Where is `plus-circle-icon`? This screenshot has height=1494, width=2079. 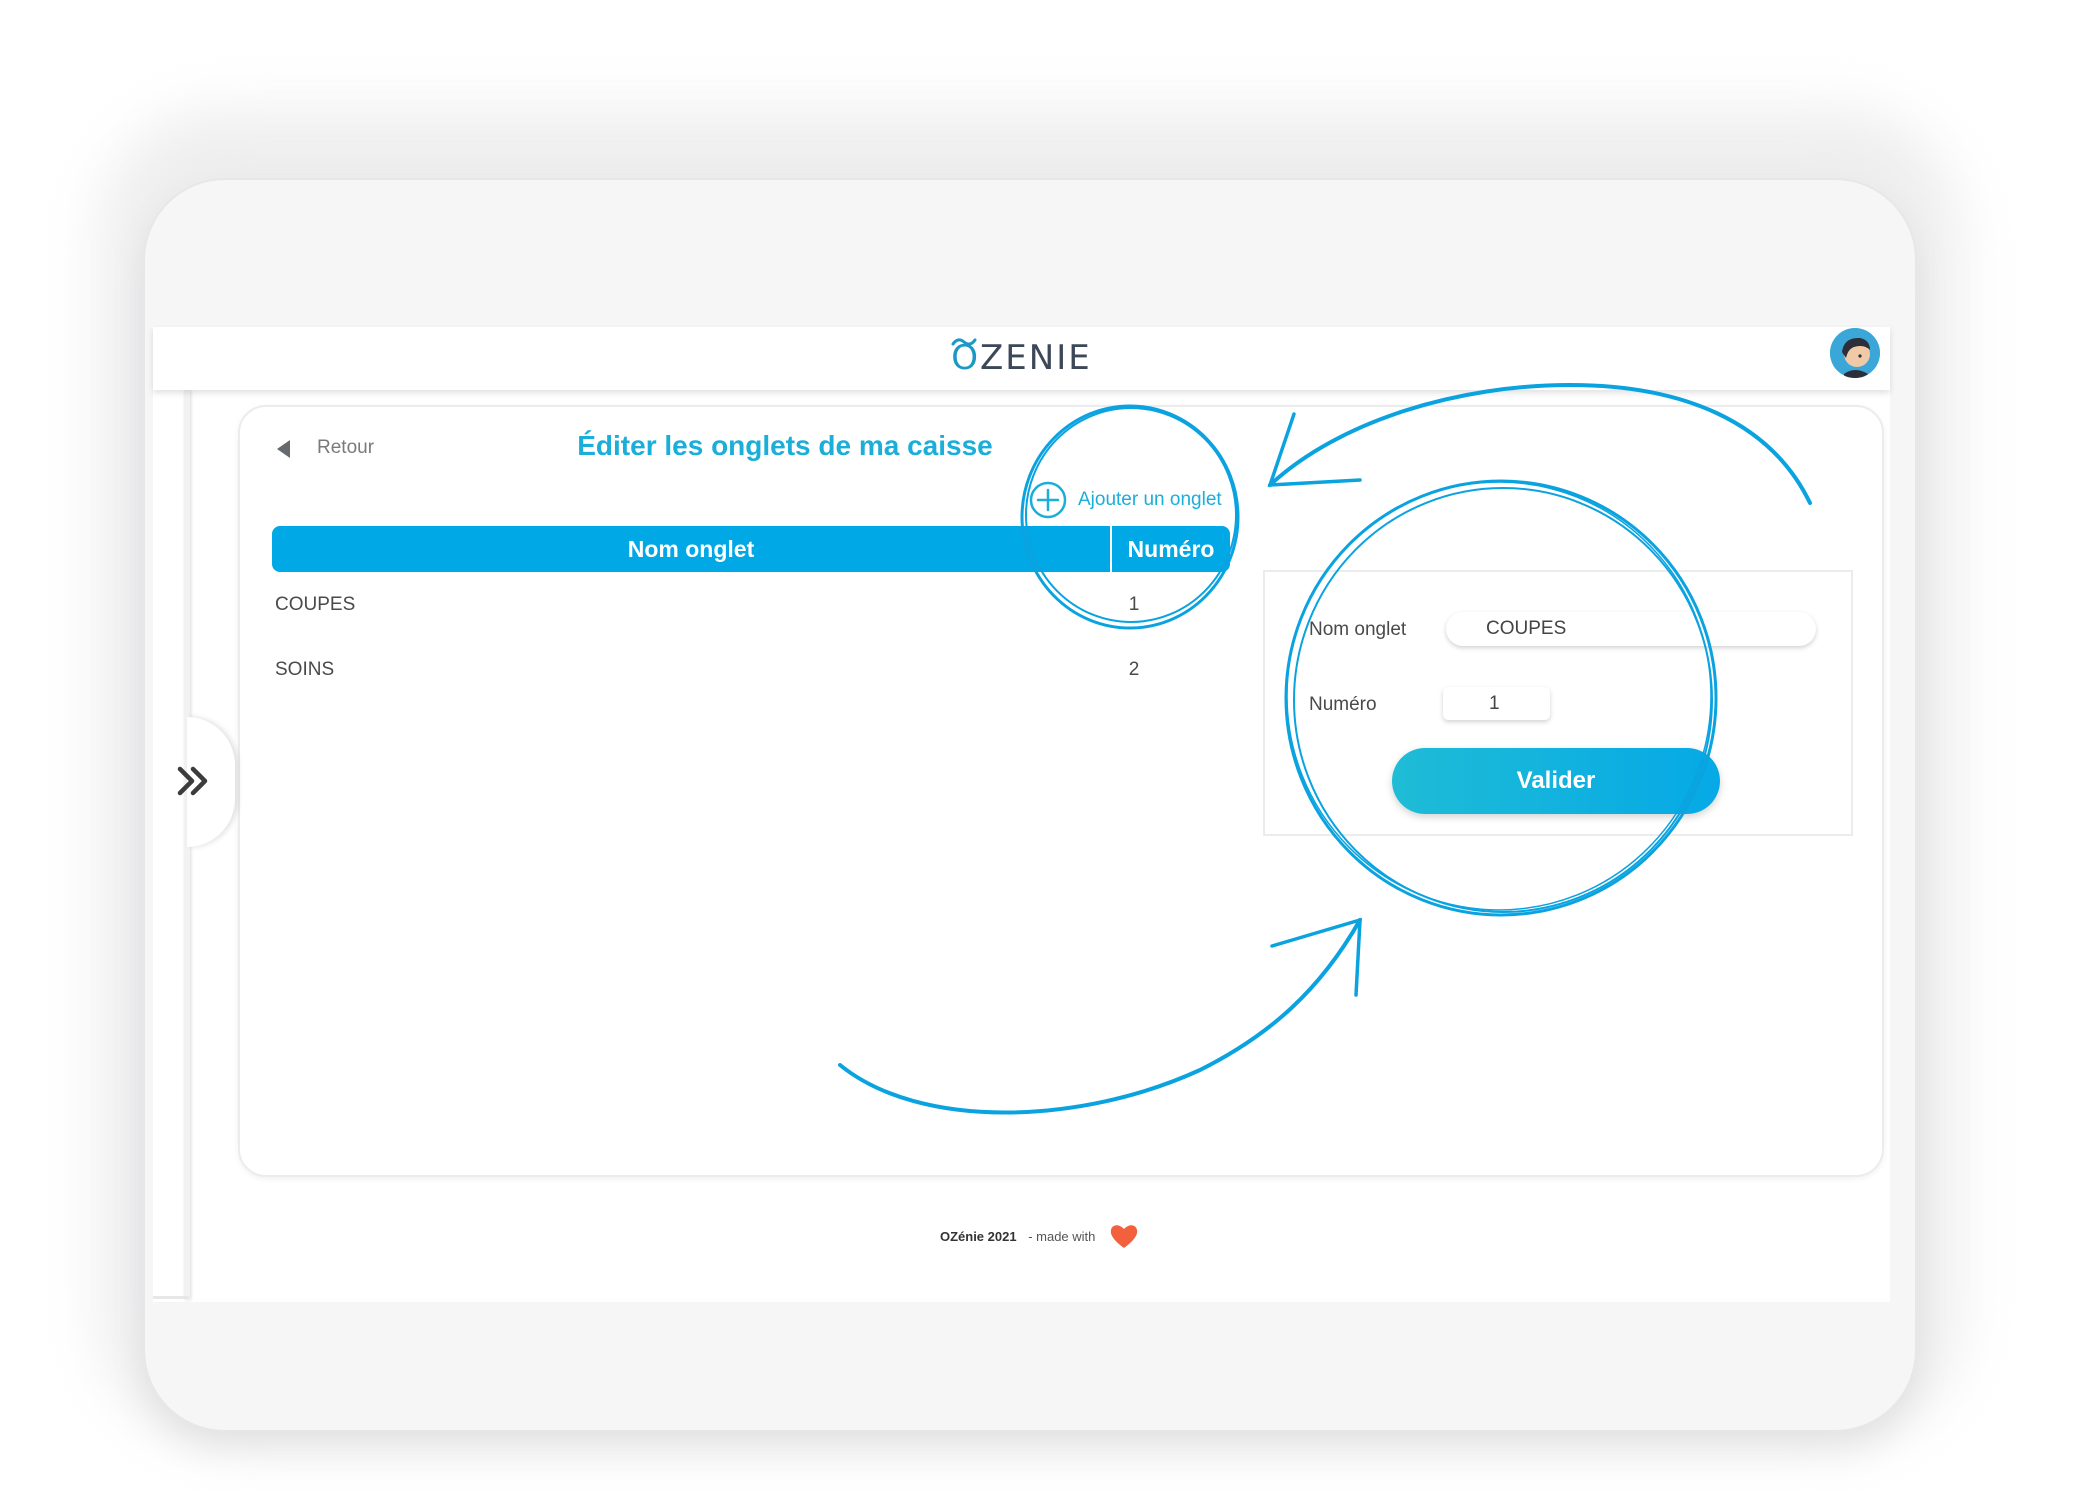
plus-circle-icon is located at coordinates (1048, 500).